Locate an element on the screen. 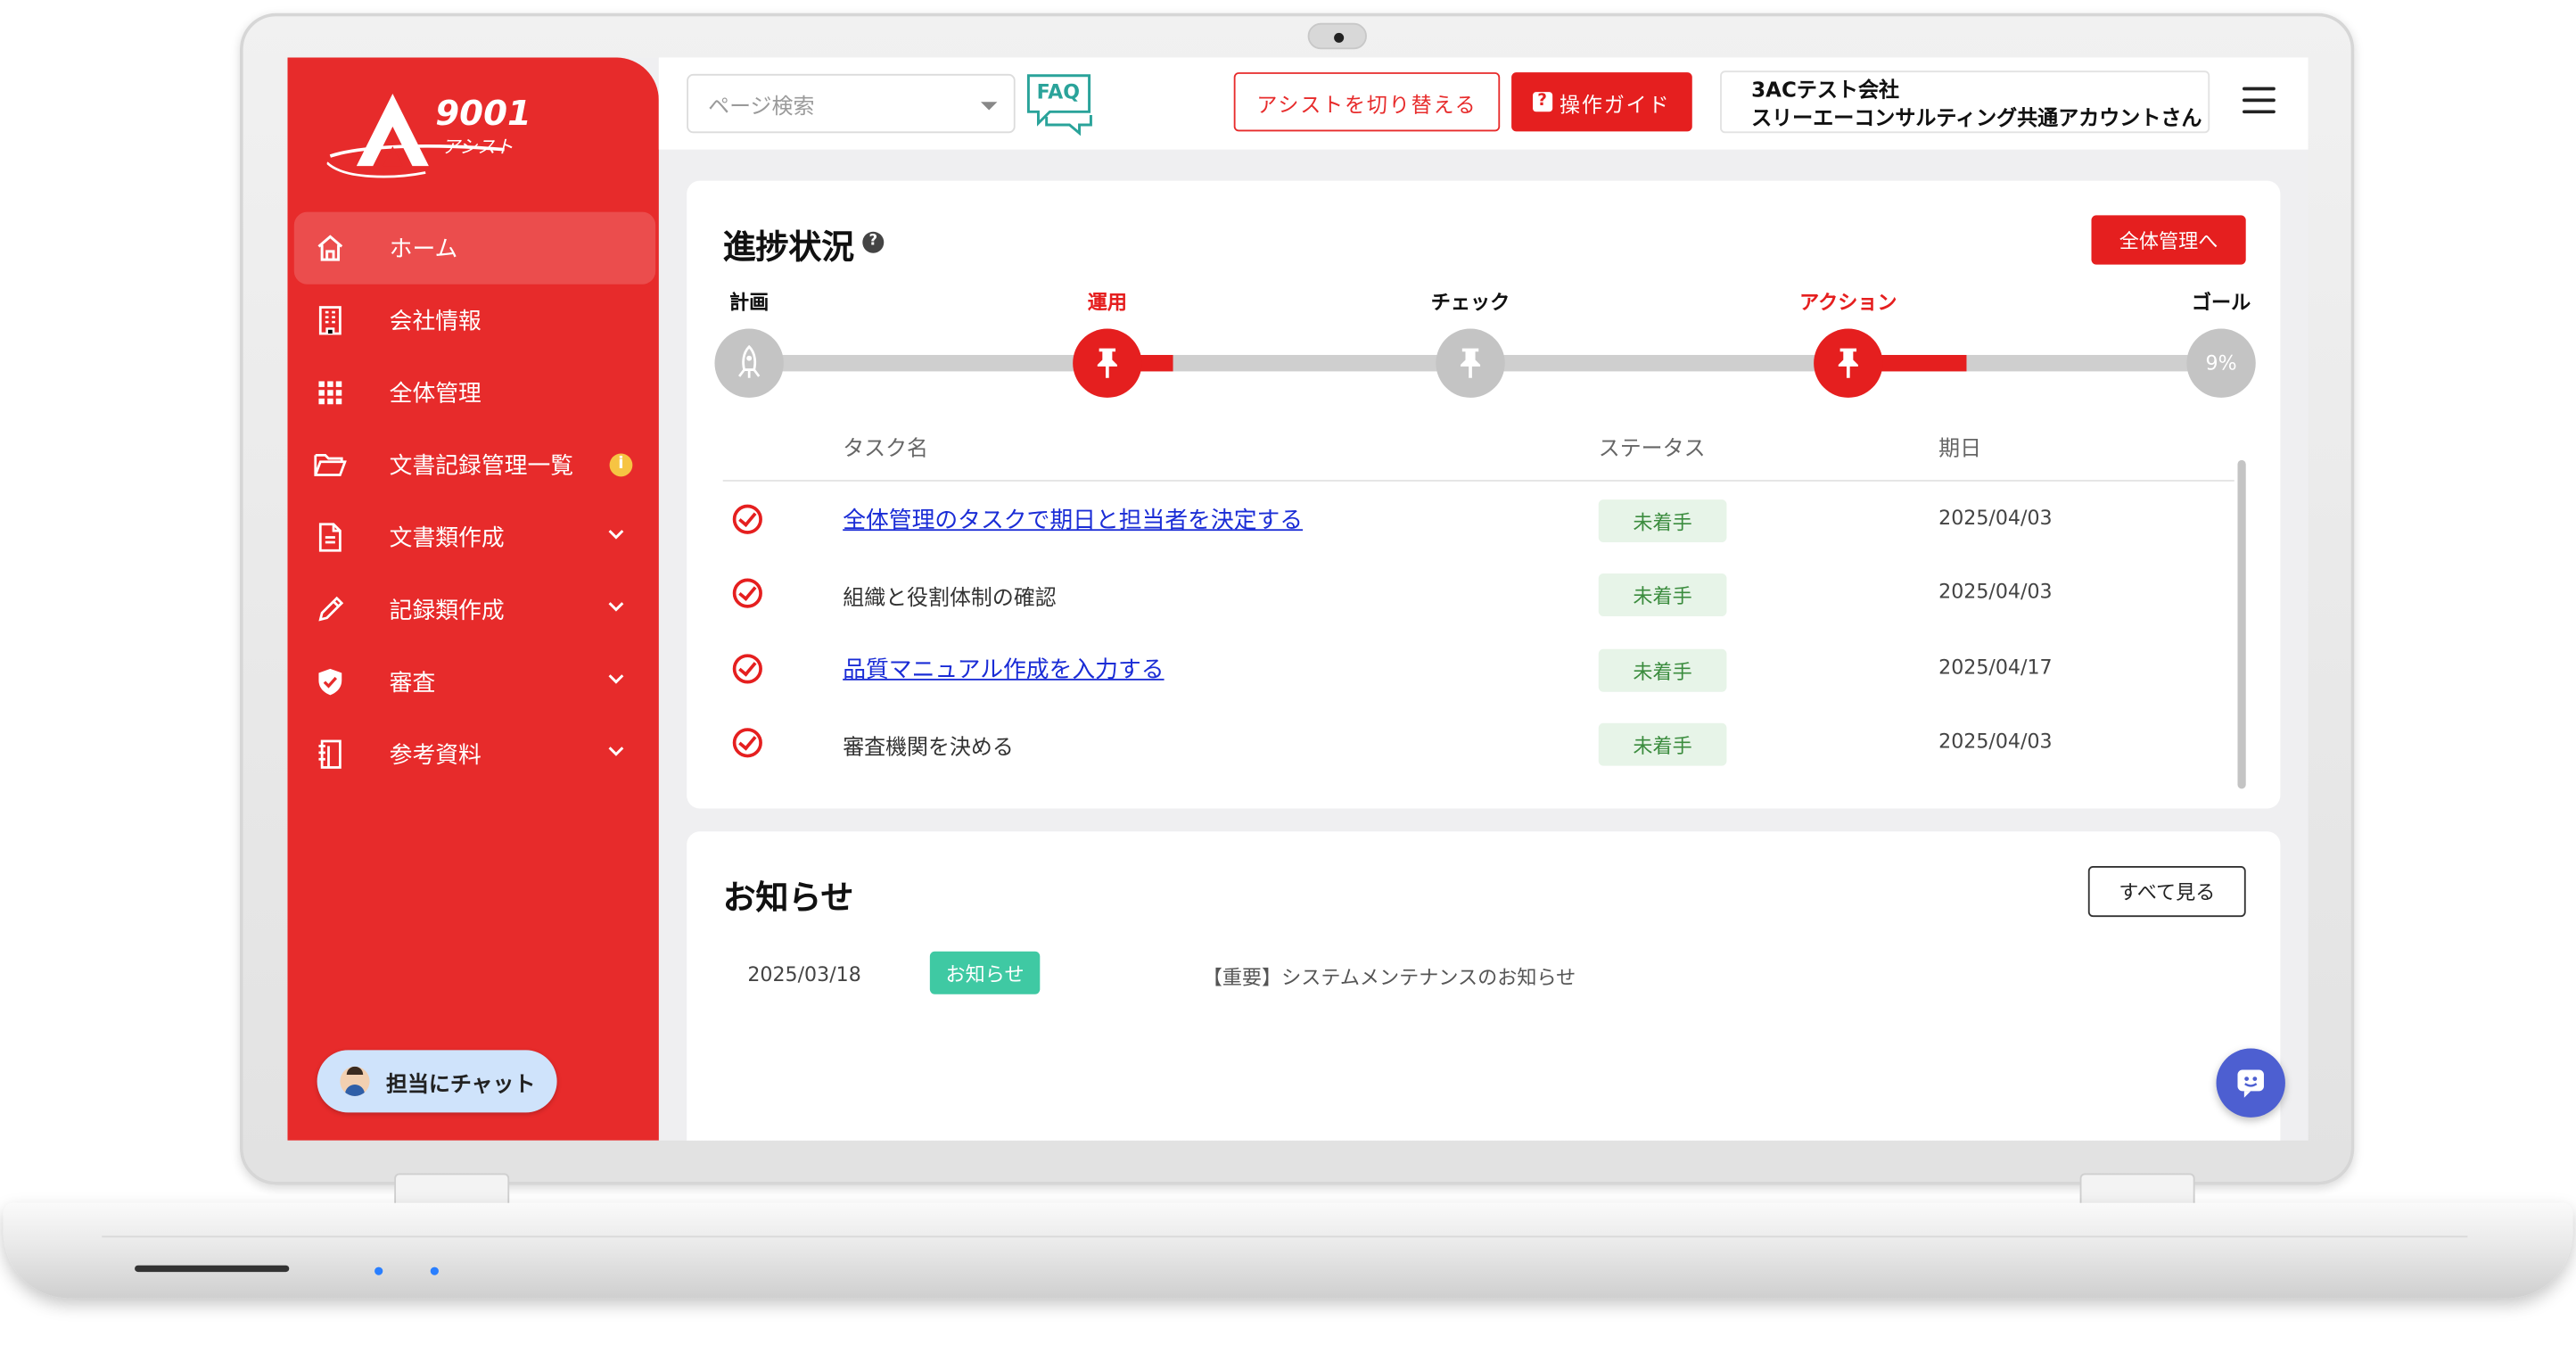  sidebar-item-label: 参考資料 is located at coordinates (435, 756).